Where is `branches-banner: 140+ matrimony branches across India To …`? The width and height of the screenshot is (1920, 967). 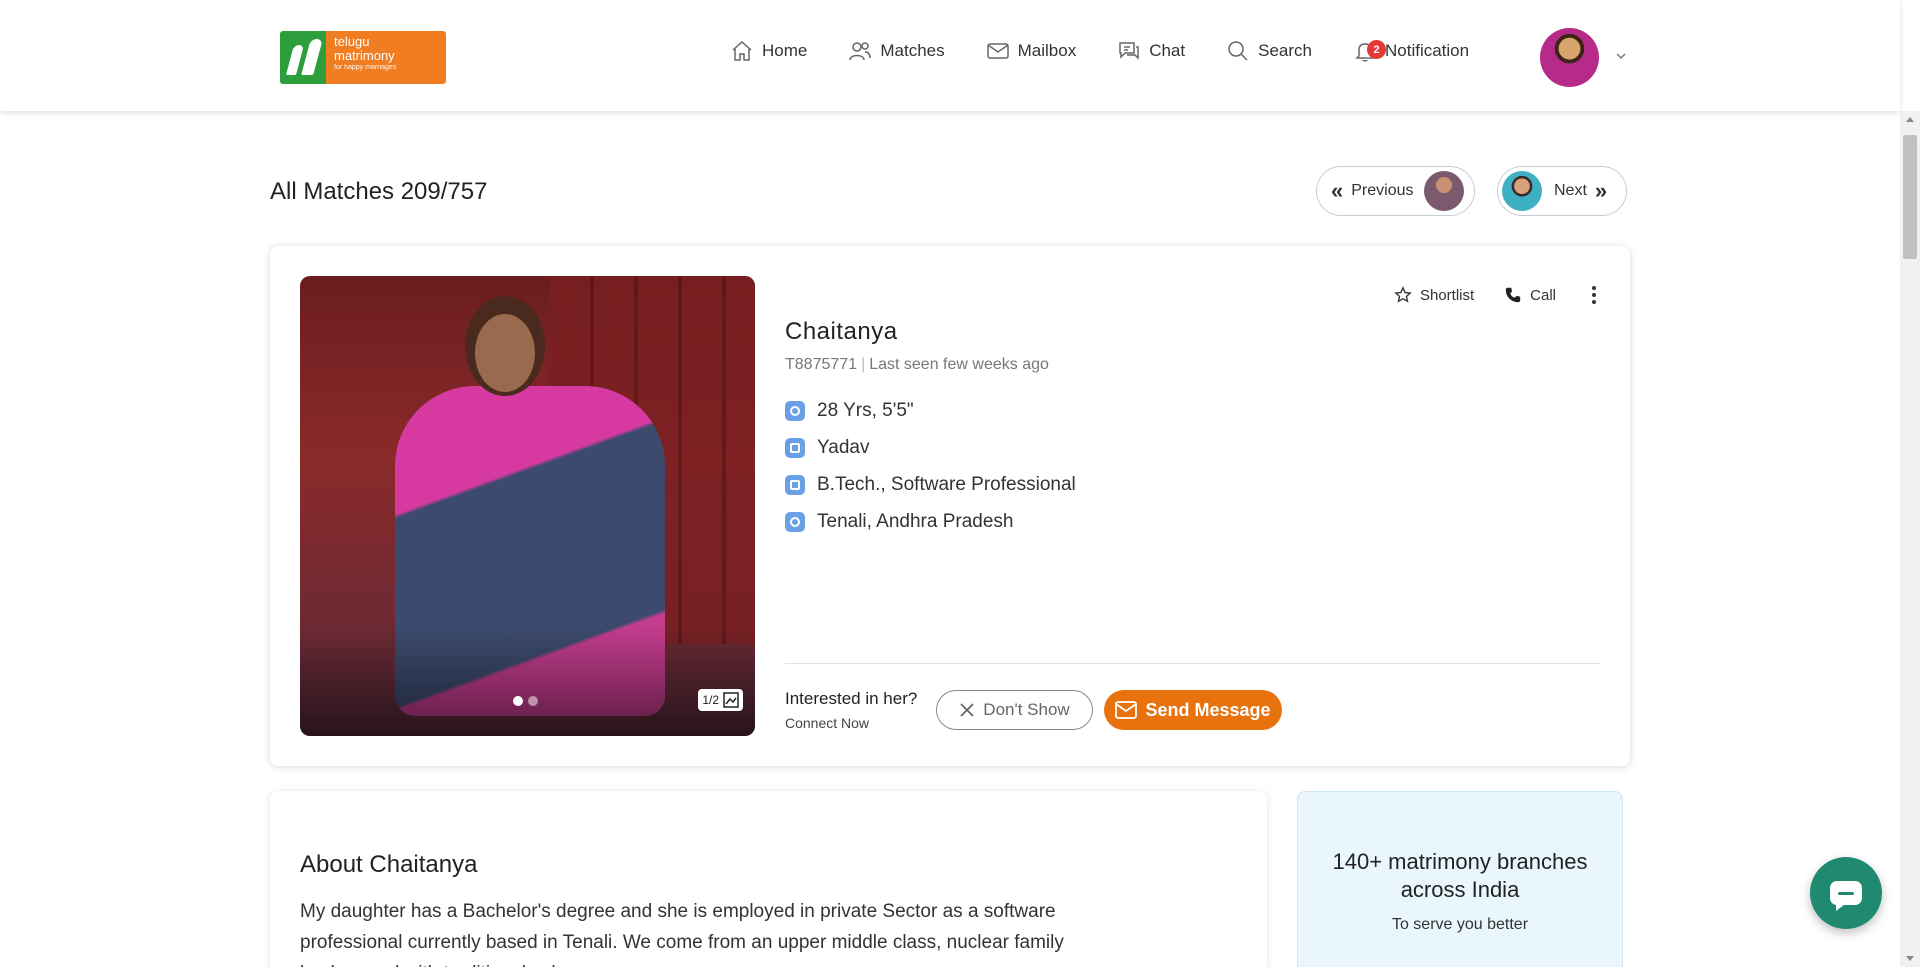
branches-banner: 140+ matrimony branches across India To … is located at coordinates (1460, 879).